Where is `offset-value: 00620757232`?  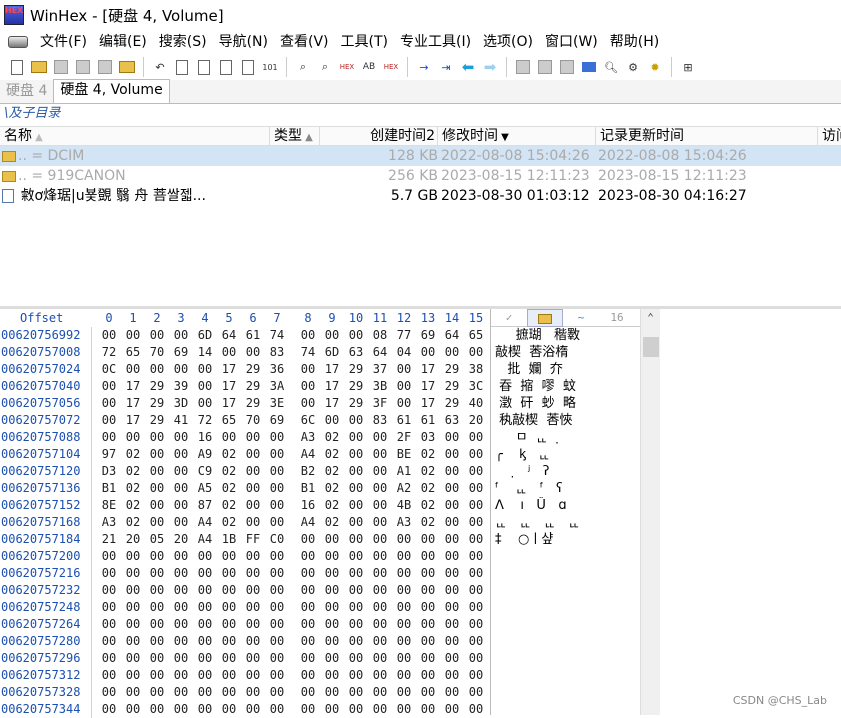 offset-value: 00620757232 is located at coordinates (45, 590).